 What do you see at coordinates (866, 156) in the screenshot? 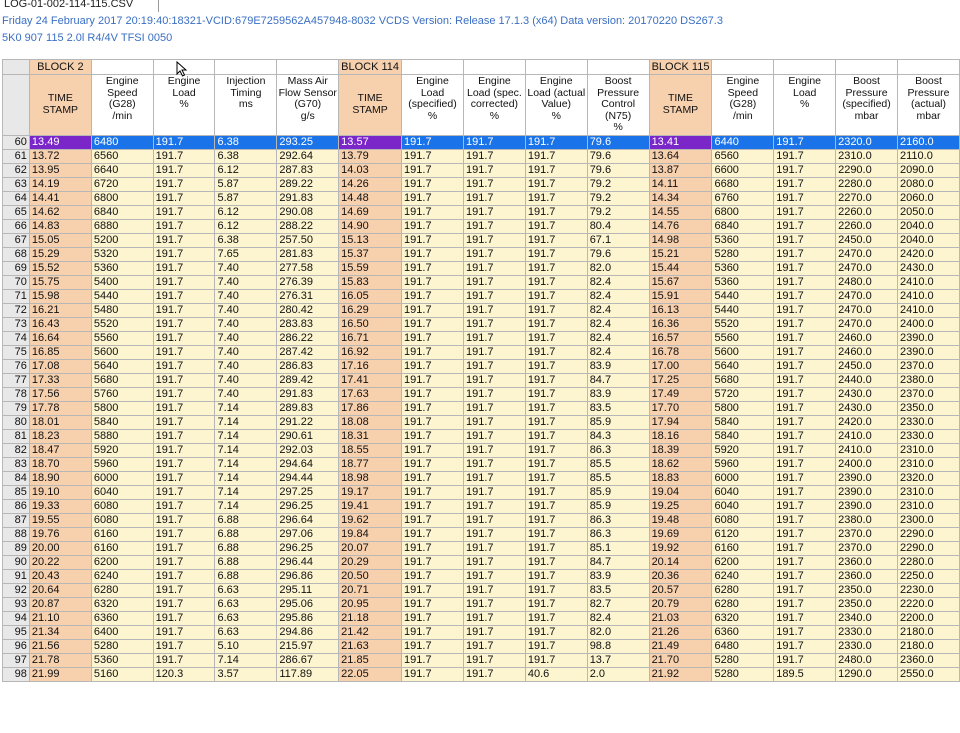
I see `table-cell: 2310.0` at bounding box center [866, 156].